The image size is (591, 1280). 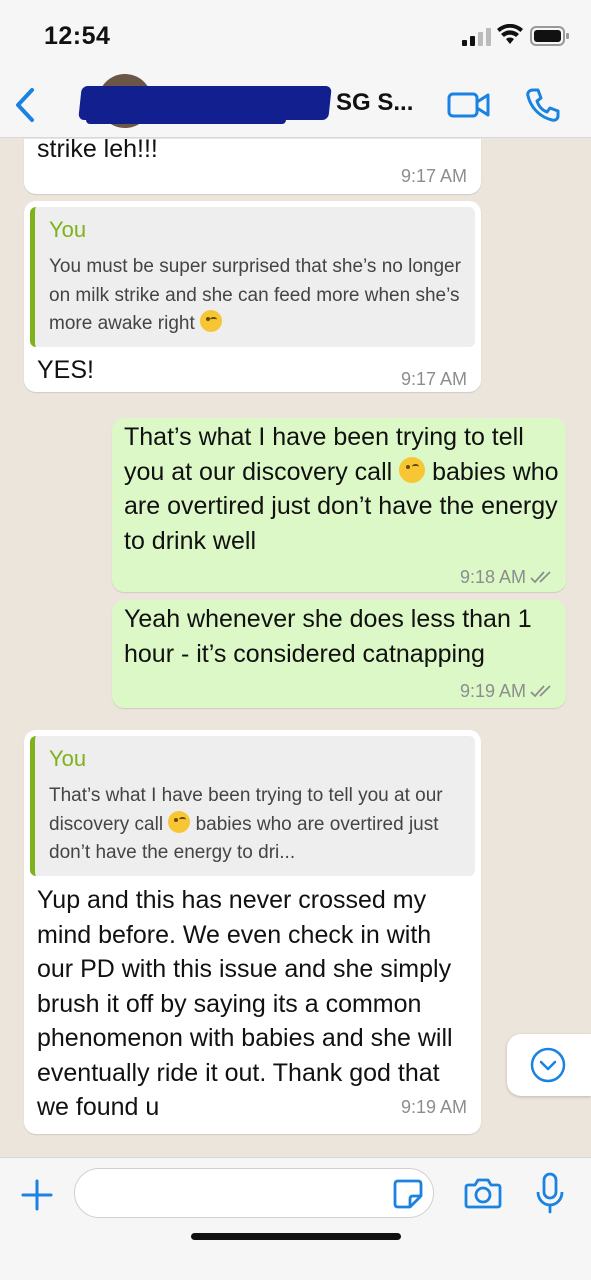 I want to click on camera-icon, so click(x=483, y=1193).